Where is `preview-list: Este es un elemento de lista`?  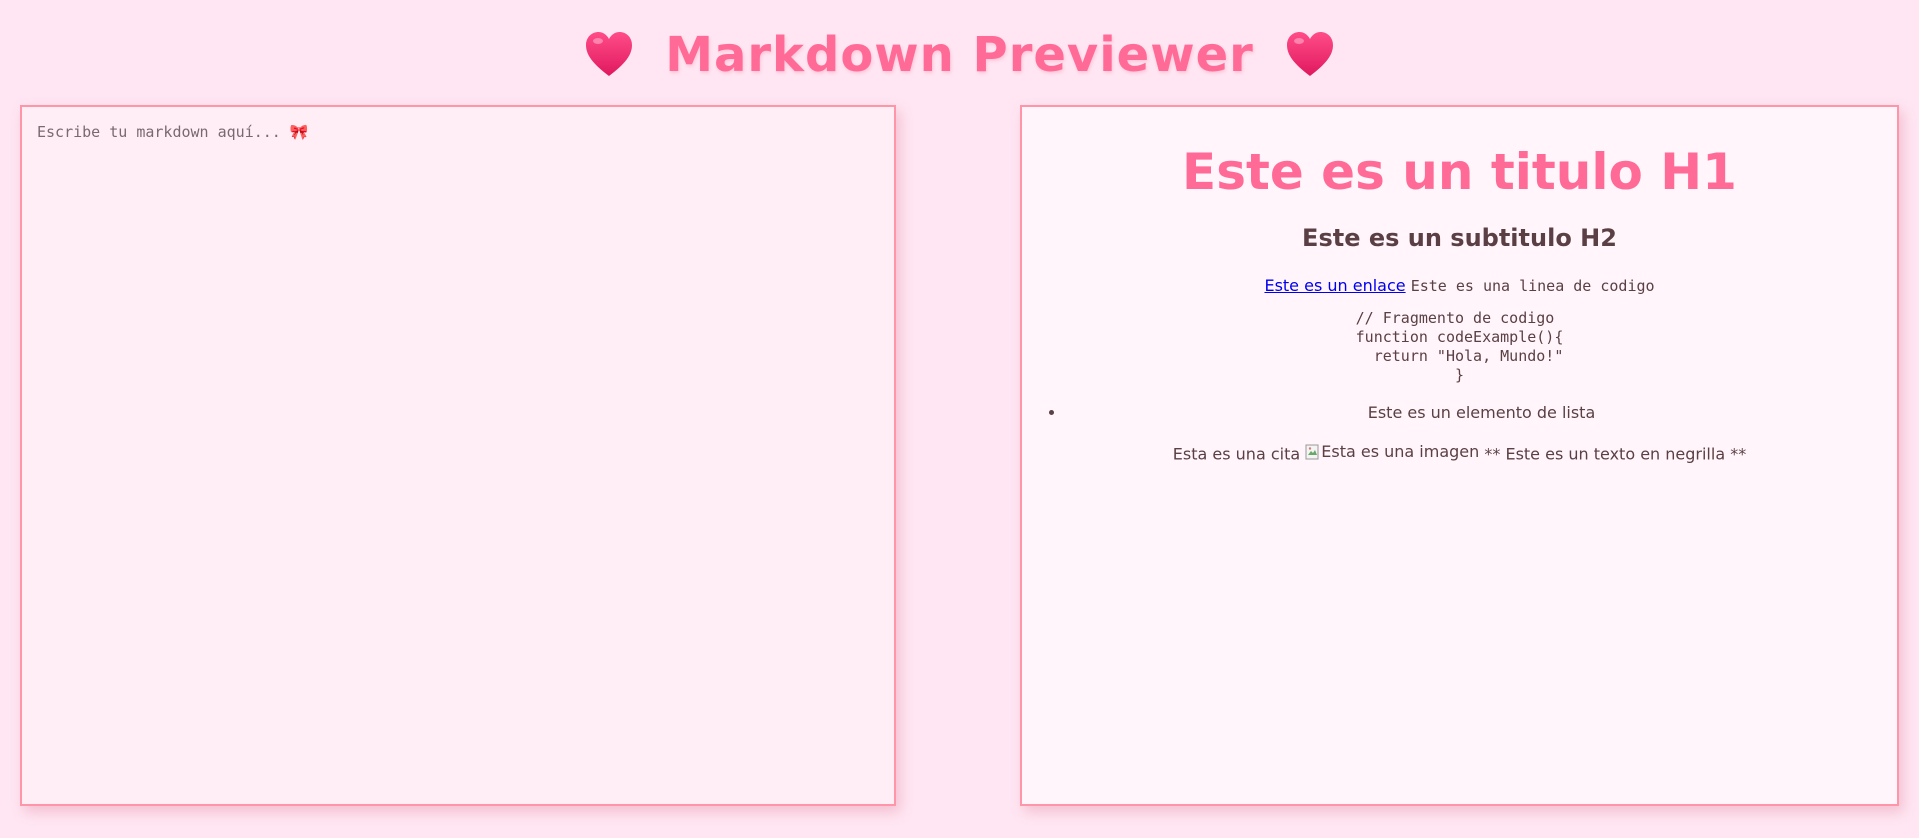
preview-list: Este es un elemento de lista is located at coordinates (1459, 412).